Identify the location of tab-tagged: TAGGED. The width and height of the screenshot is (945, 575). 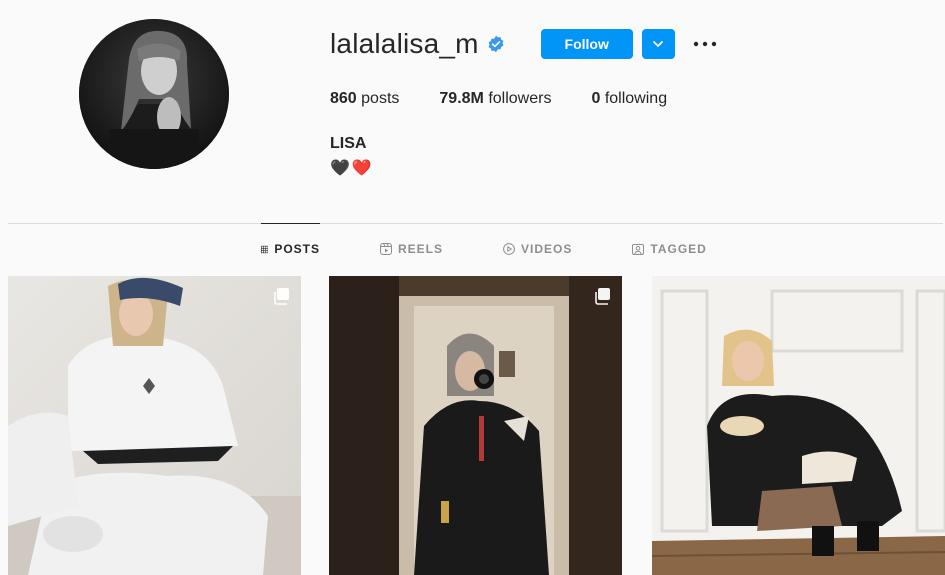
(669, 249).